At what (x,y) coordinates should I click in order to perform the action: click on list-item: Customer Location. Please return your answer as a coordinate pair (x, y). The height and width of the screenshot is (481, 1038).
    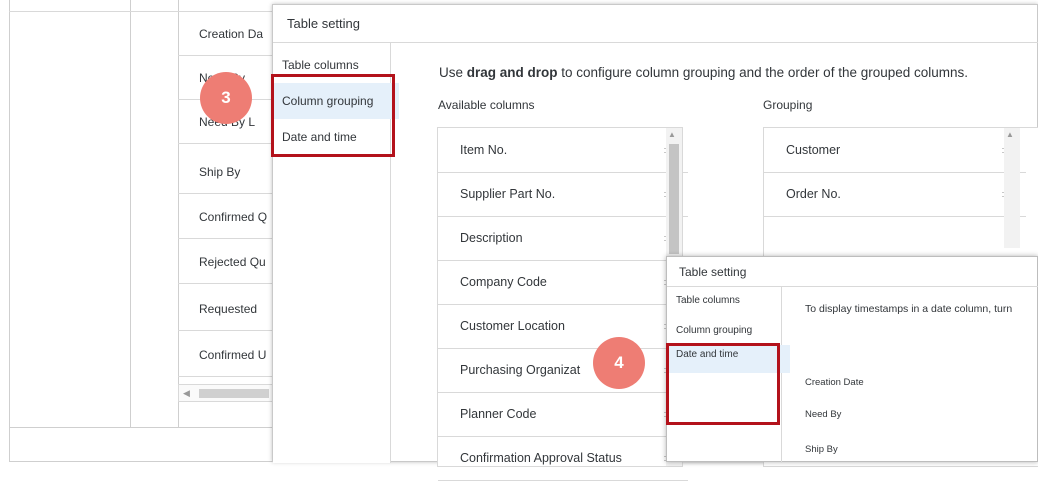
    Looking at the image, I should click on (563, 326).